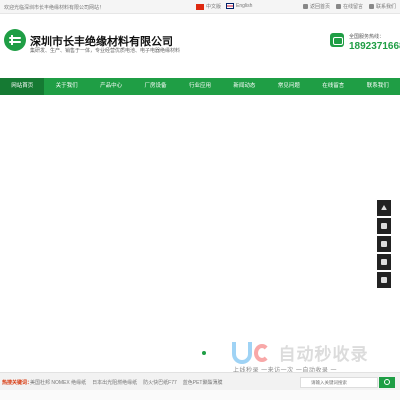 The height and width of the screenshot is (400, 400). I want to click on phone-small-icon, so click(384, 226).